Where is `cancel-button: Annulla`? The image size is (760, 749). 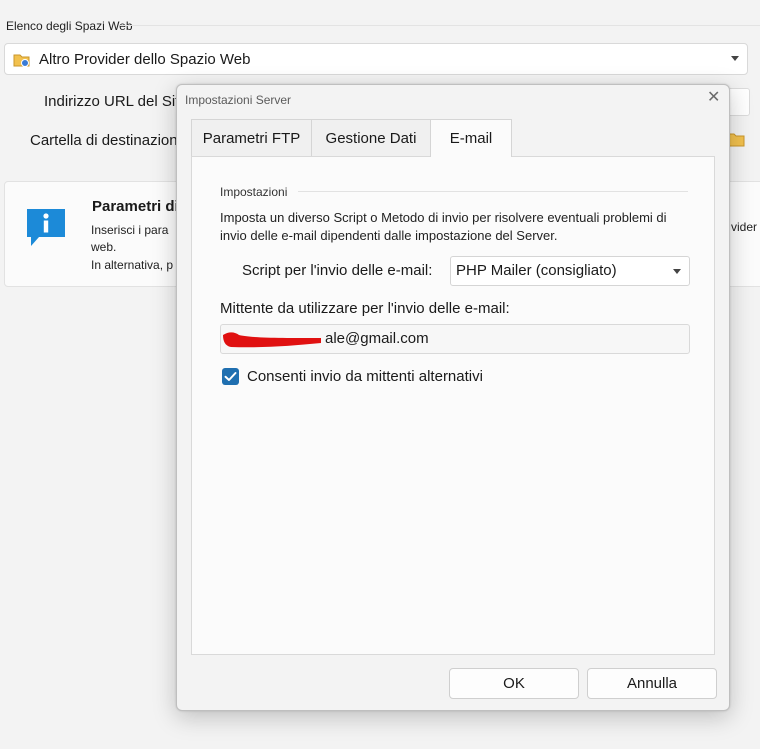 cancel-button: Annulla is located at coordinates (652, 683).